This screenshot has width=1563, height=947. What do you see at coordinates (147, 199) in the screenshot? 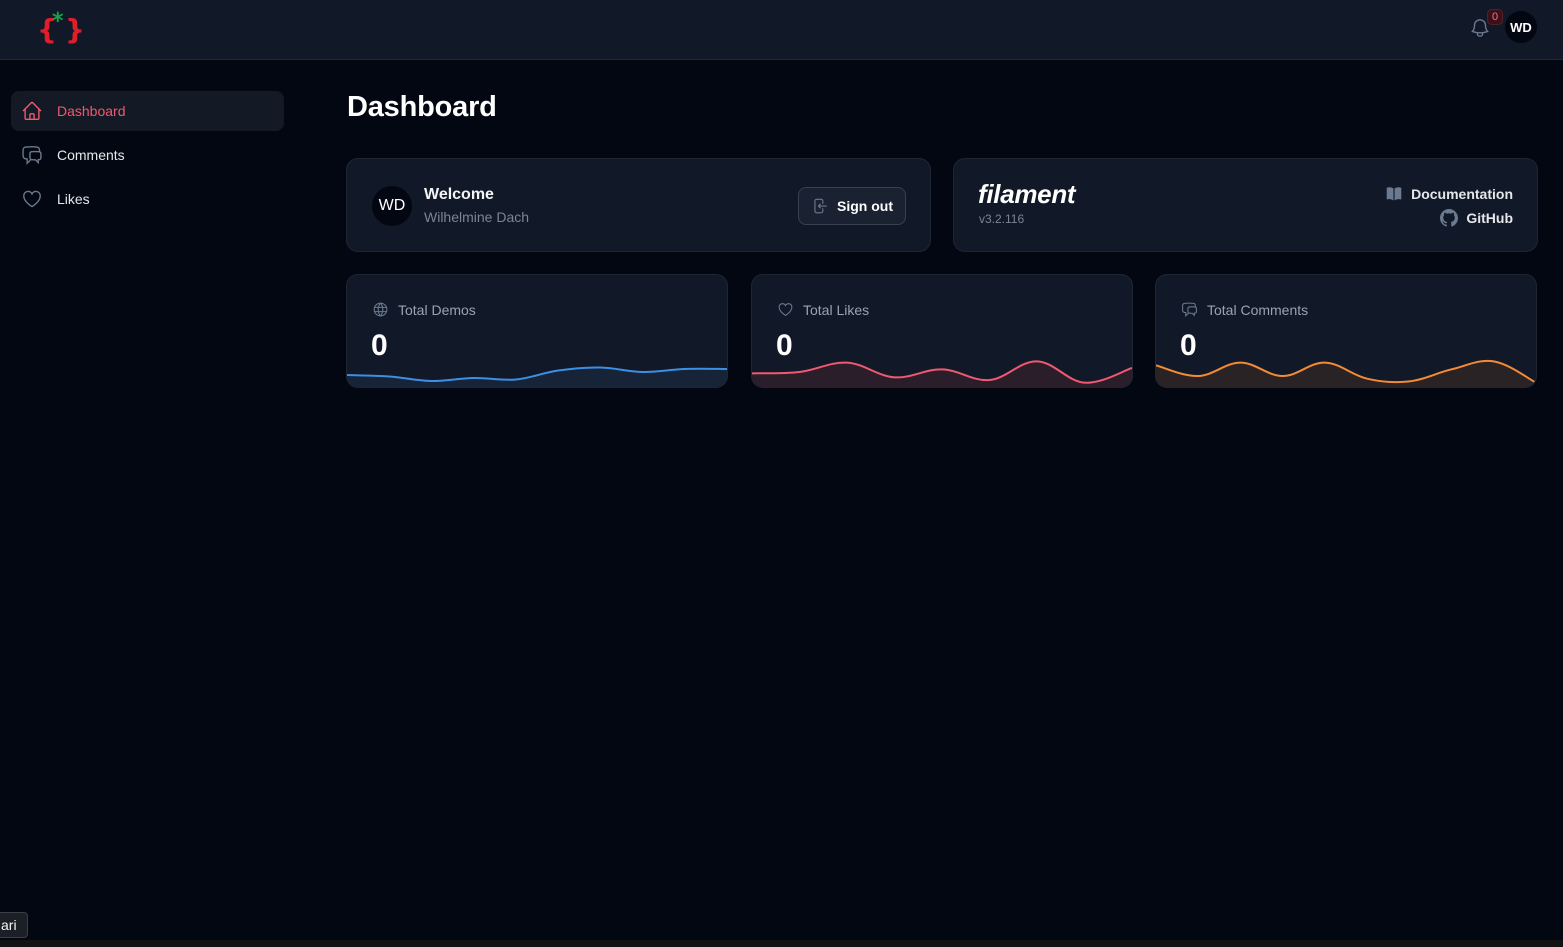
I see `sidebar-item-likes: Likes` at bounding box center [147, 199].